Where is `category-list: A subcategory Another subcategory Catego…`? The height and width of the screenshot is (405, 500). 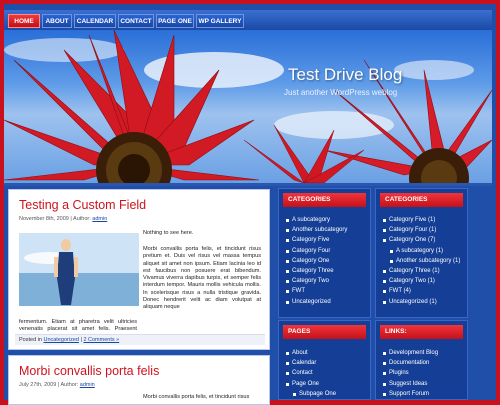 category-list: A subcategory Another subcategory Catego… is located at coordinates (316, 261).